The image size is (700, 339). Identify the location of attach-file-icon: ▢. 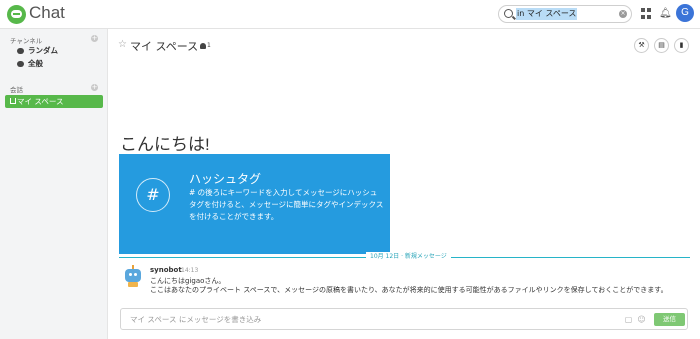
(628, 319).